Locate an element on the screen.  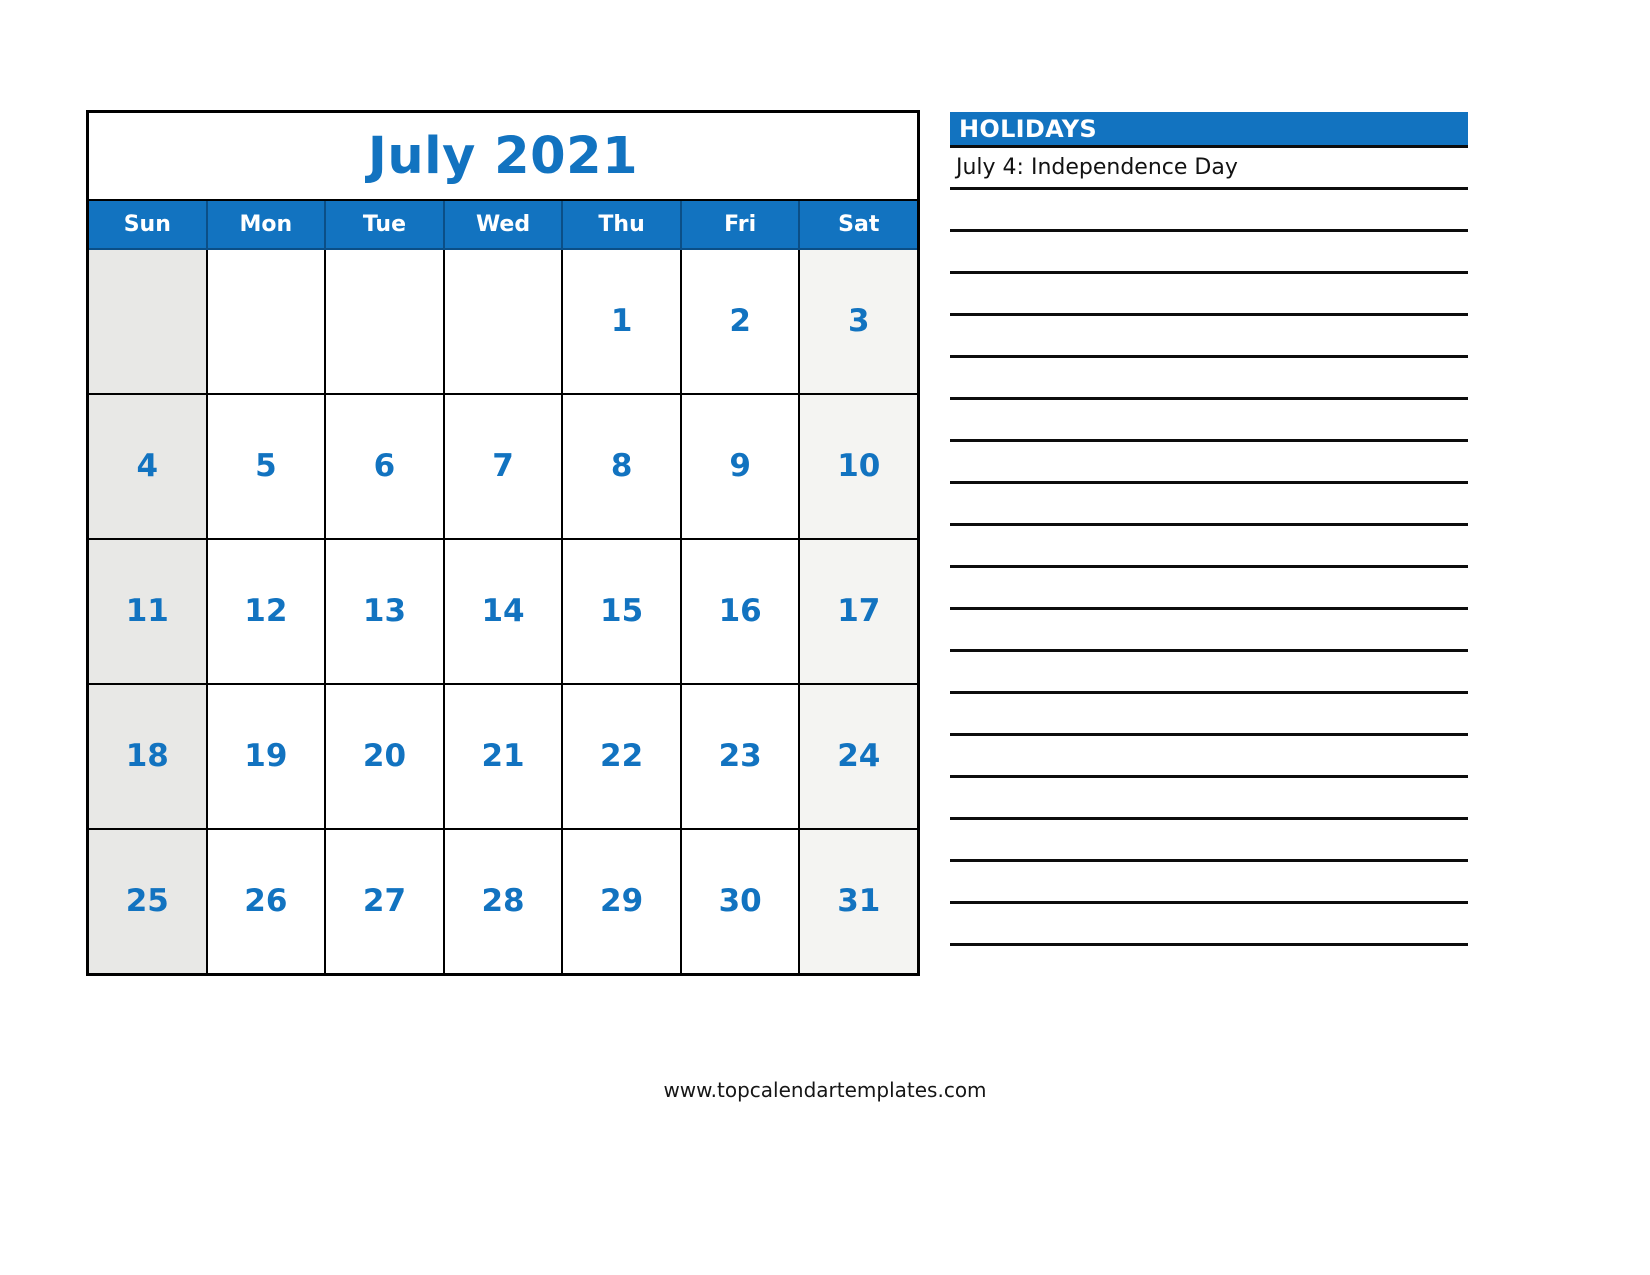
weekday-header-sun: Sun is located at coordinates (148, 224).